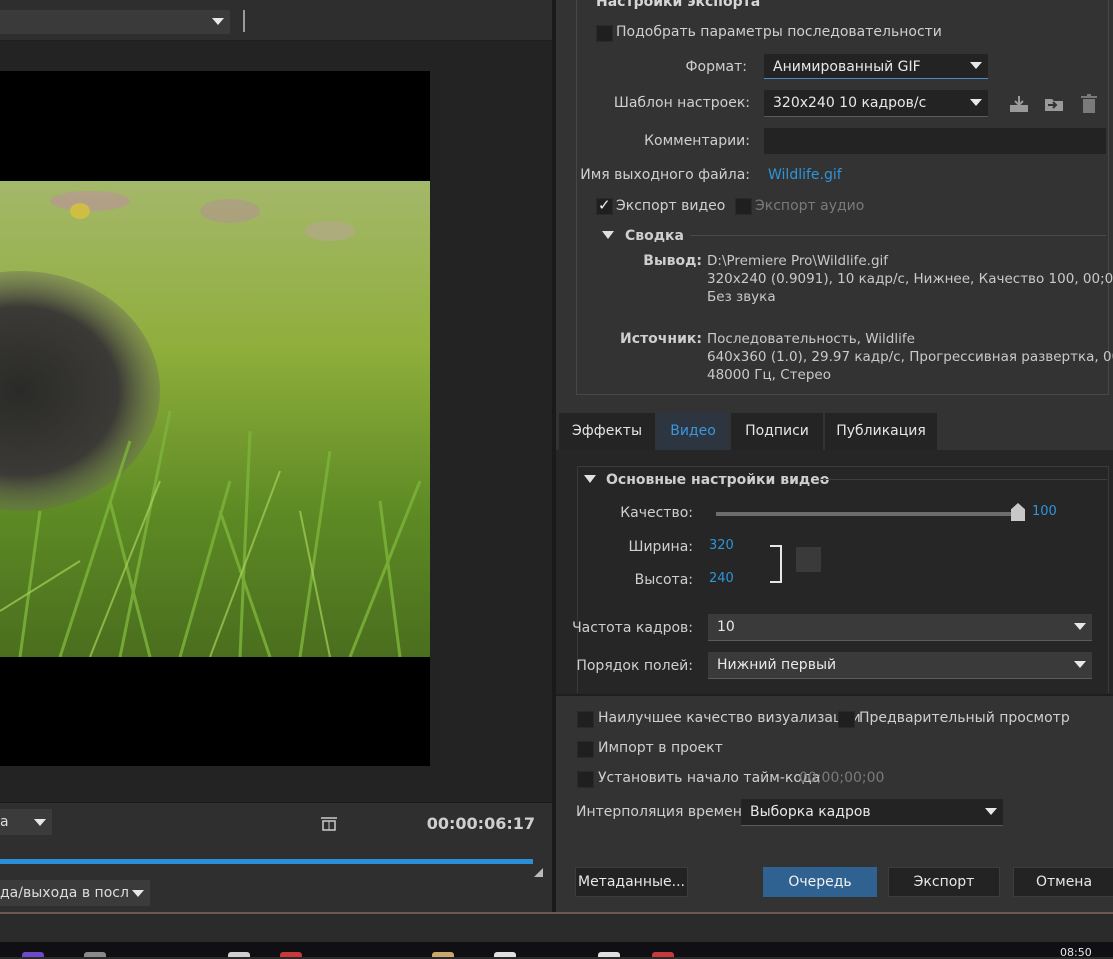 The width and height of the screenshot is (1113, 959). I want to click on delete-preset-icon, so click(1089, 104).